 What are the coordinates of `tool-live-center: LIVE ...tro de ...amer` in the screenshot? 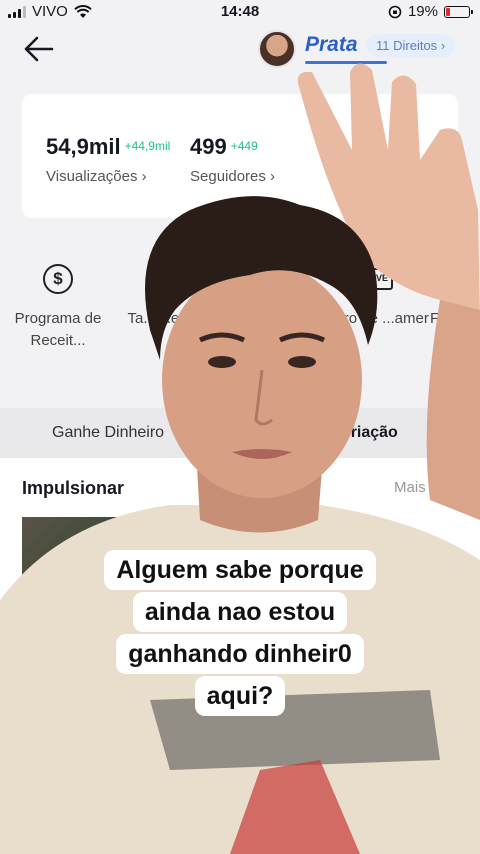 It's located at (378, 296).